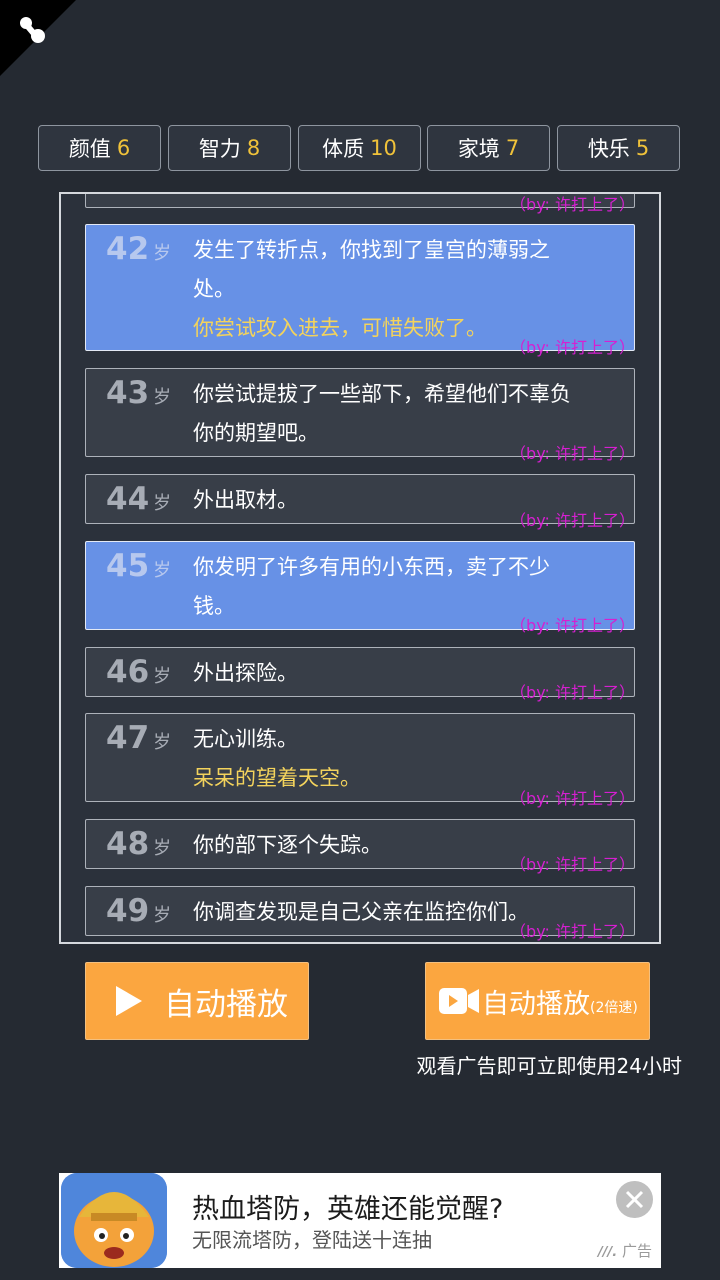  What do you see at coordinates (634, 1199) in the screenshot?
I see `close-icon` at bounding box center [634, 1199].